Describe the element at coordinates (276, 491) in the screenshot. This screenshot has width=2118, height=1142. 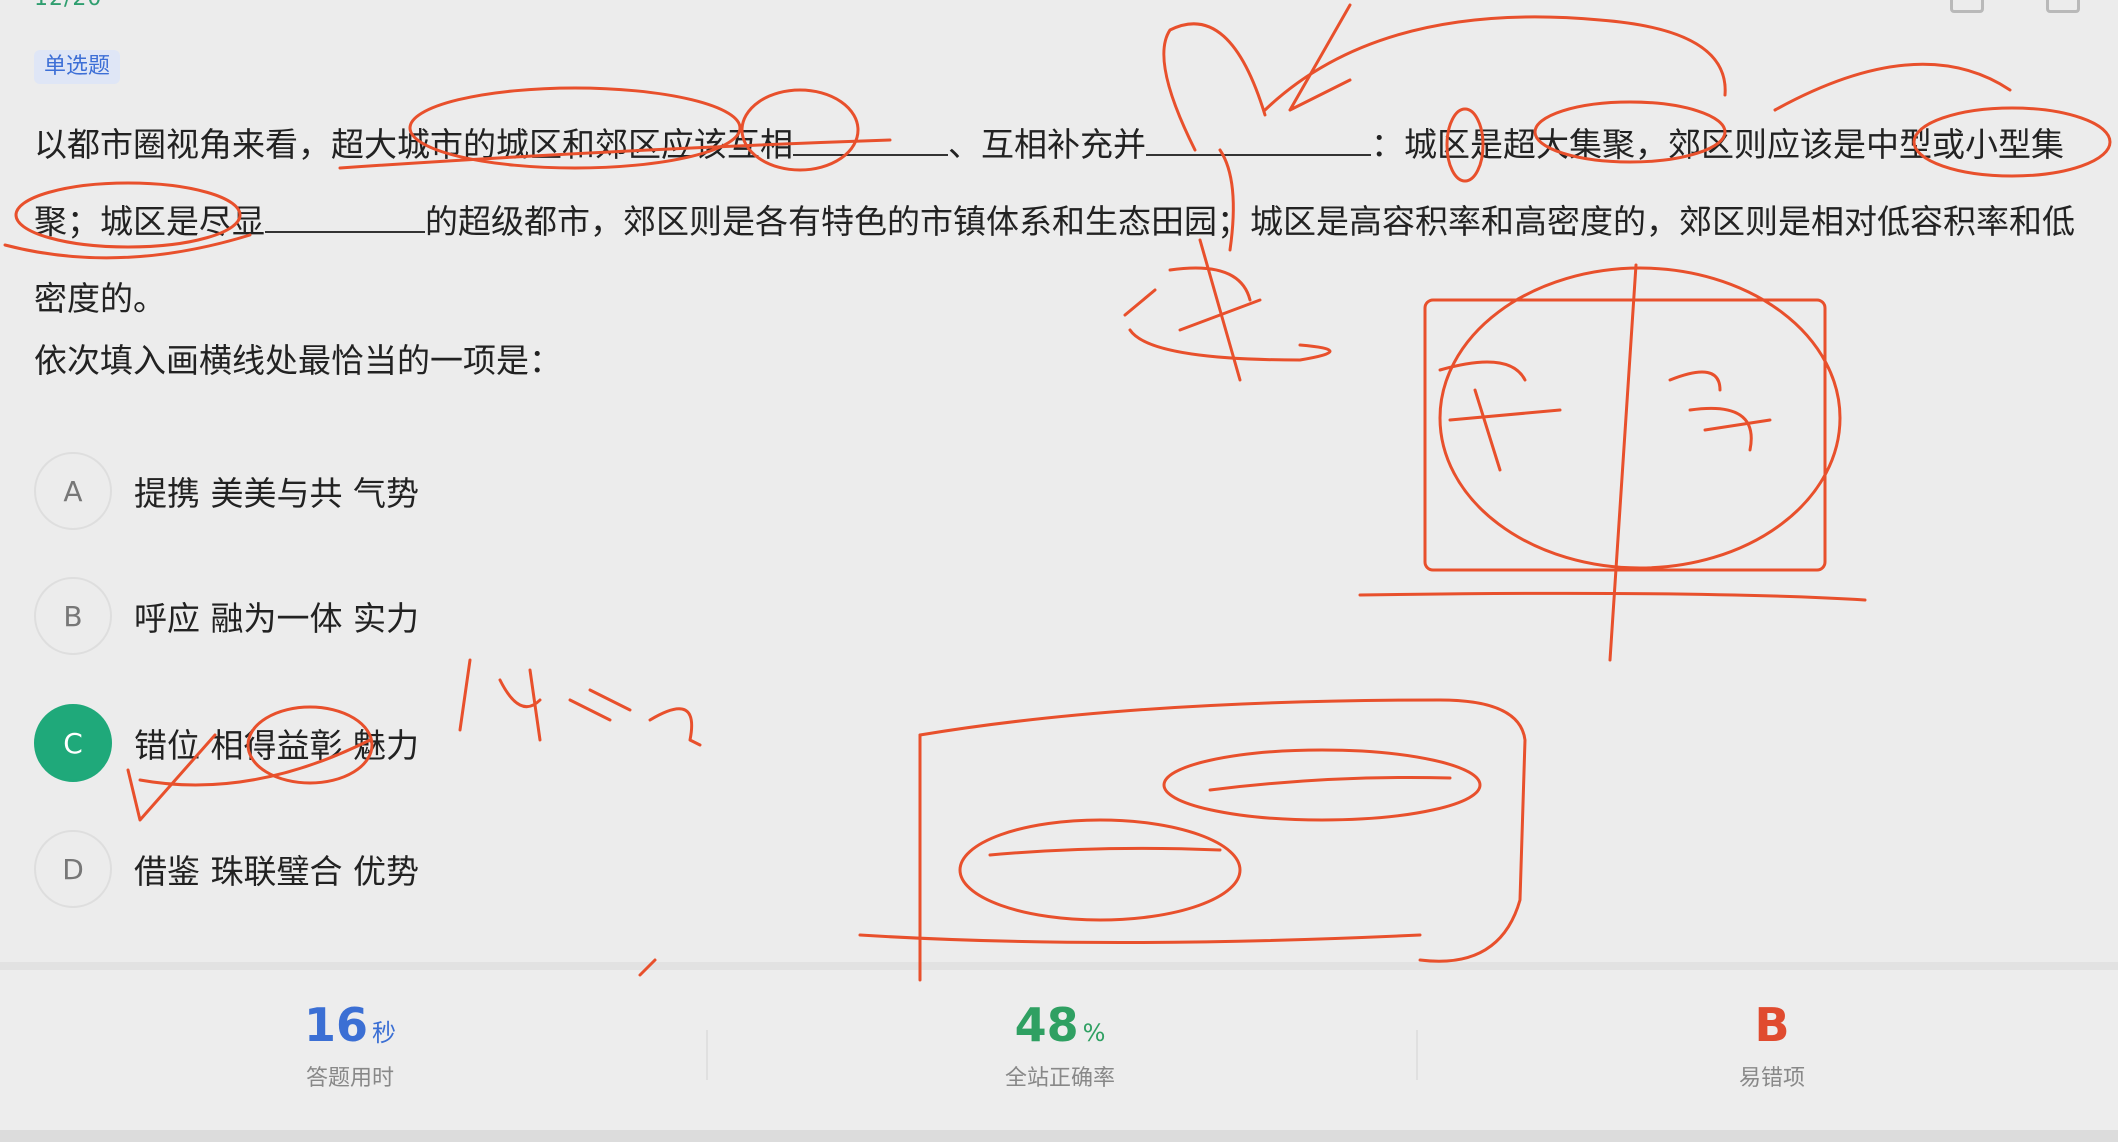
I see `option-a-text: 提携 美美与共 气势` at that location.